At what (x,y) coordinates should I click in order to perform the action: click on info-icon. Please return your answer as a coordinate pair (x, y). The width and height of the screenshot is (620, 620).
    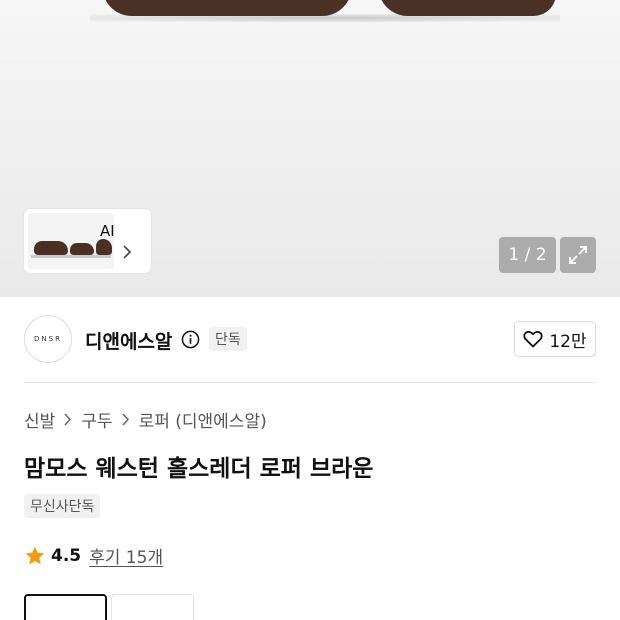
    Looking at the image, I should click on (190, 339).